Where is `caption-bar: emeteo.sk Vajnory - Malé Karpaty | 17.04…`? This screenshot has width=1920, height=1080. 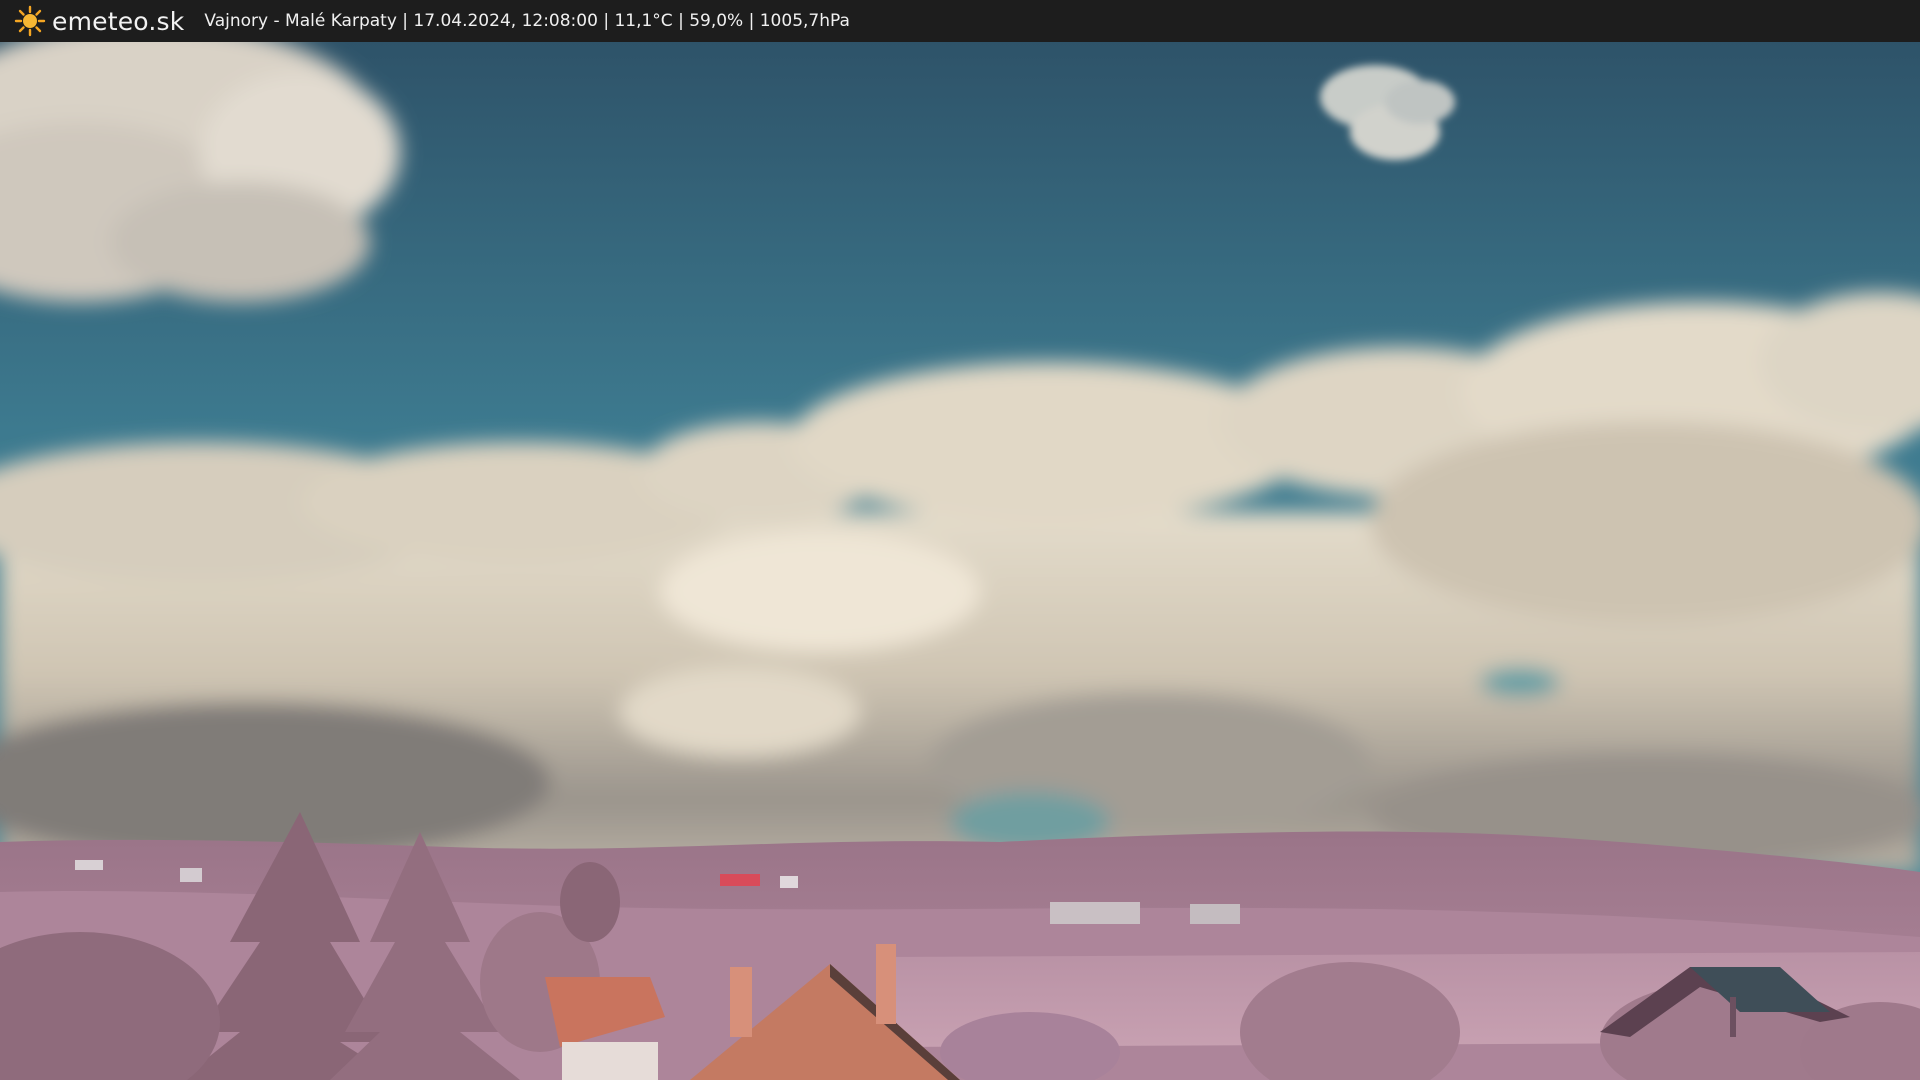 caption-bar: emeteo.sk Vajnory - Malé Karpaty | 17.04… is located at coordinates (960, 21).